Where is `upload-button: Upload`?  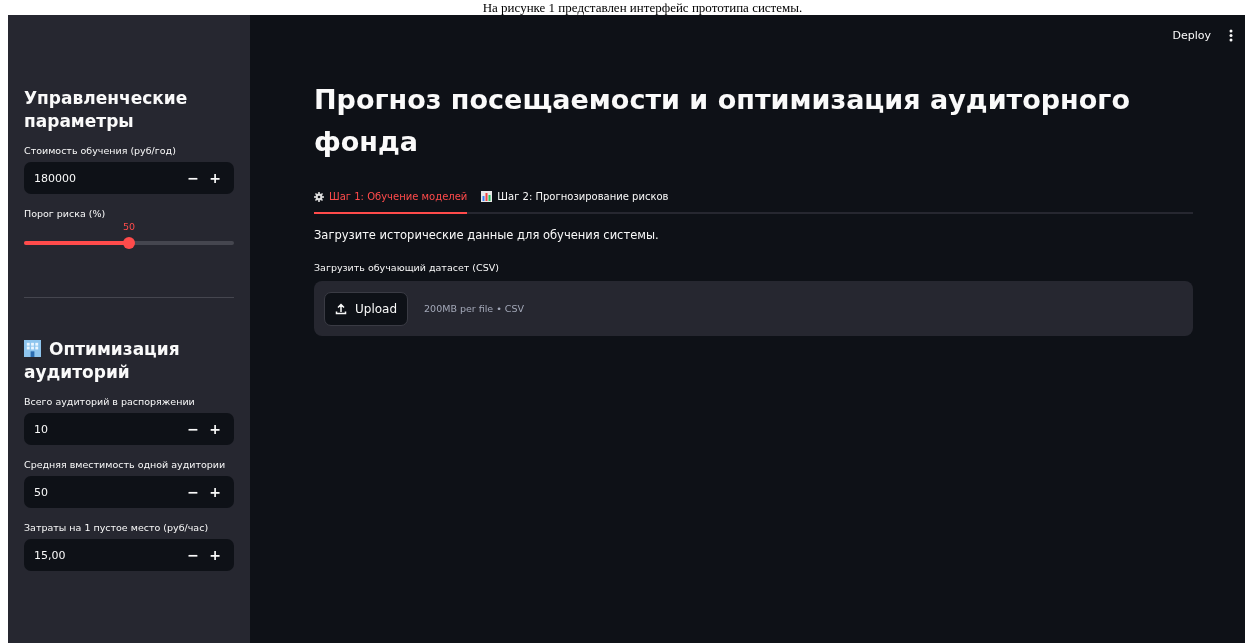
upload-button: Upload is located at coordinates (366, 308).